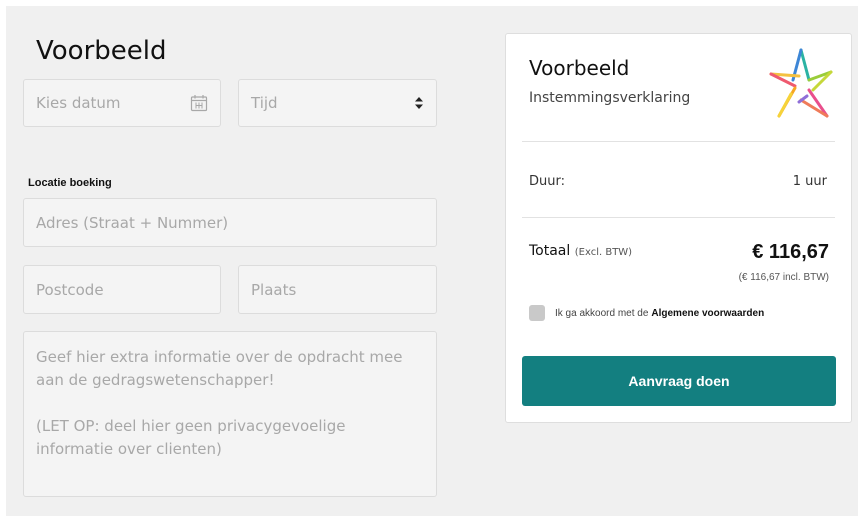 This screenshot has height=516, width=862. Describe the element at coordinates (678, 217) in the screenshot. I see `divider-middle` at that location.